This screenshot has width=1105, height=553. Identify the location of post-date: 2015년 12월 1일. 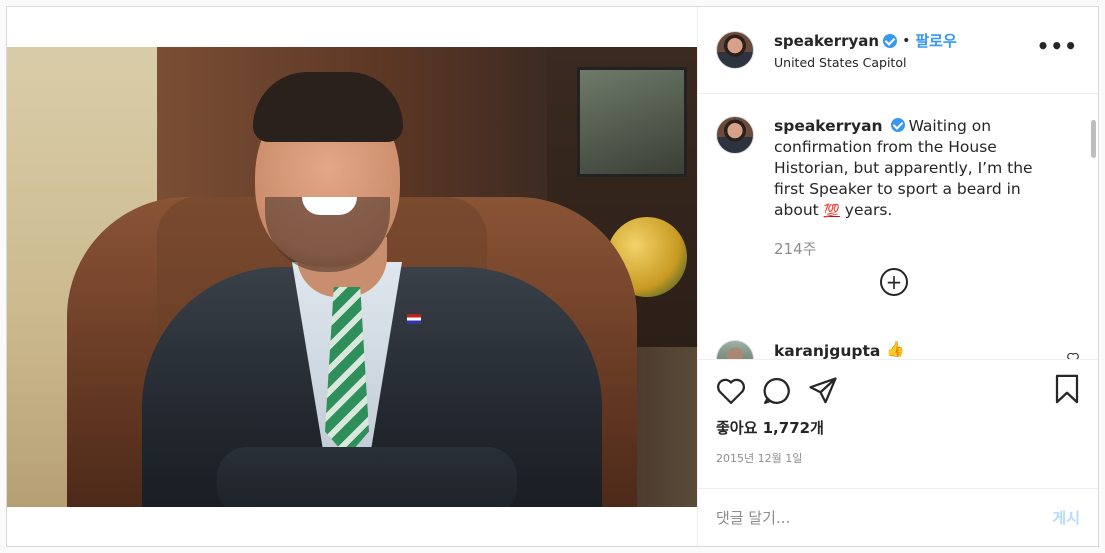
(898, 458).